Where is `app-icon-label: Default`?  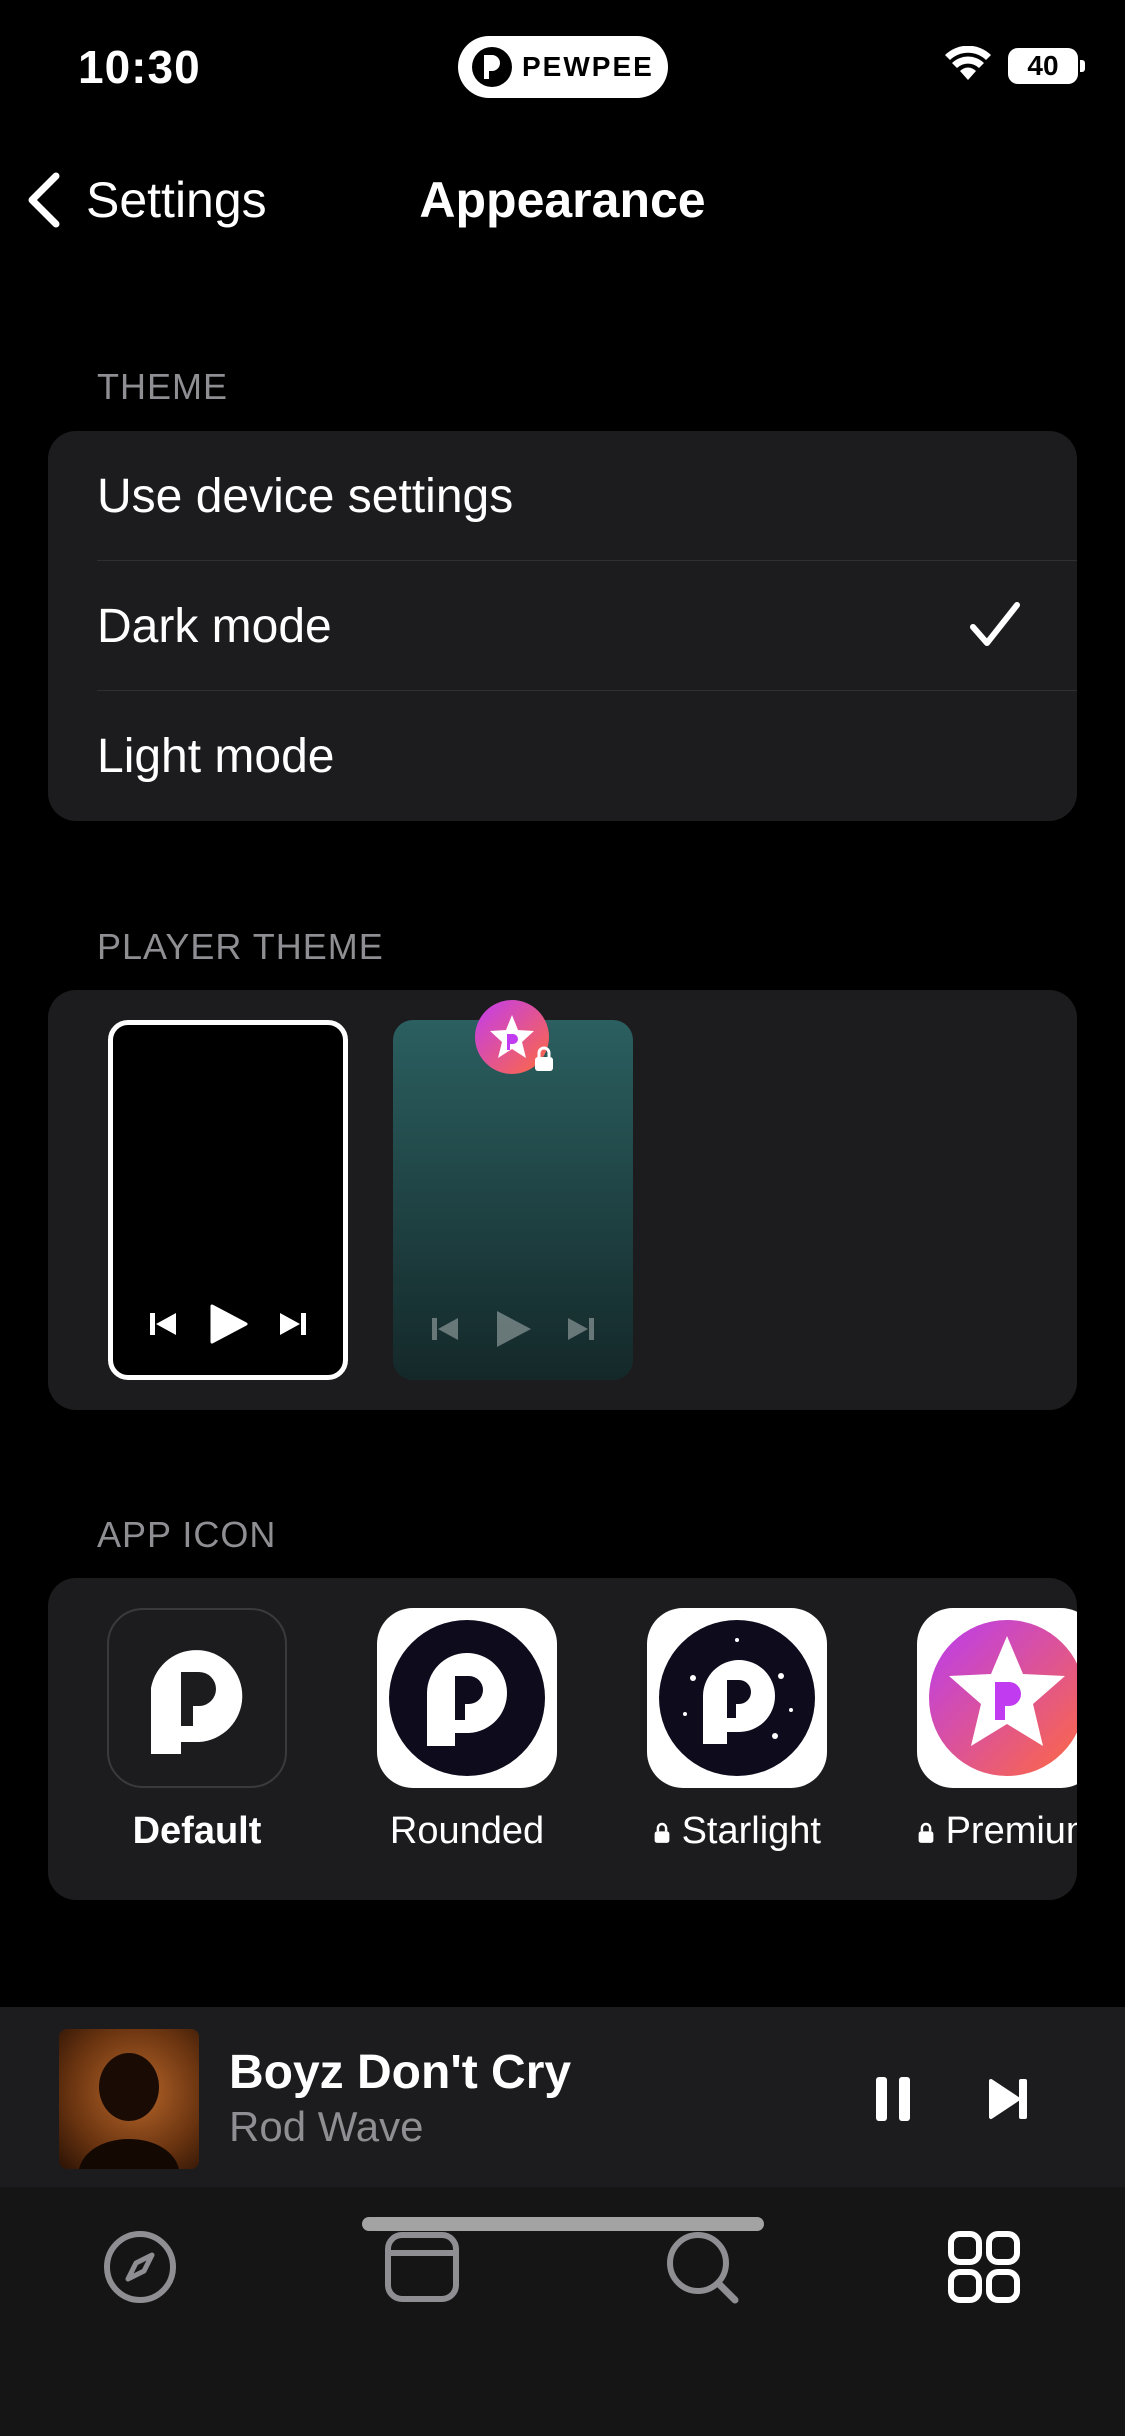
app-icon-label: Default is located at coordinates (197, 1831).